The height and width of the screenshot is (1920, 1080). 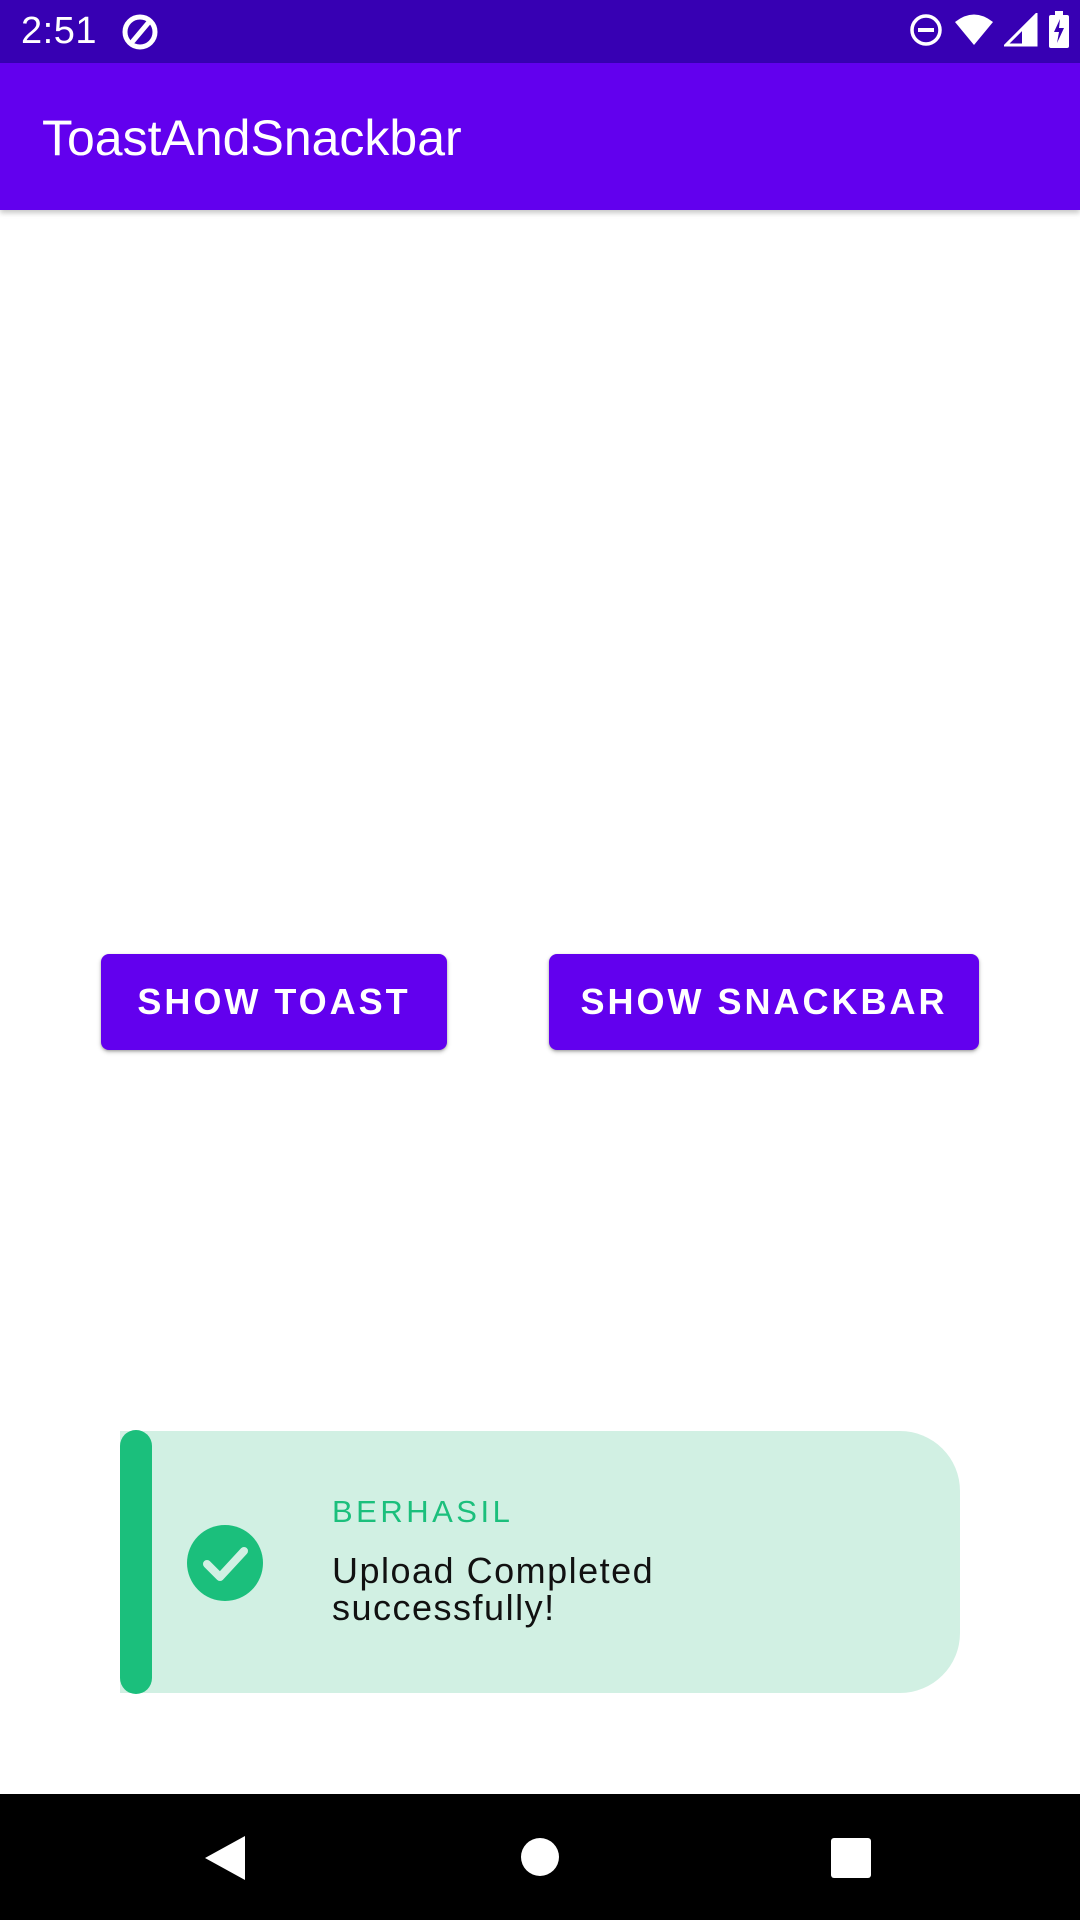 What do you see at coordinates (423, 1511) in the screenshot?
I see `toast-title: BERHASIL` at bounding box center [423, 1511].